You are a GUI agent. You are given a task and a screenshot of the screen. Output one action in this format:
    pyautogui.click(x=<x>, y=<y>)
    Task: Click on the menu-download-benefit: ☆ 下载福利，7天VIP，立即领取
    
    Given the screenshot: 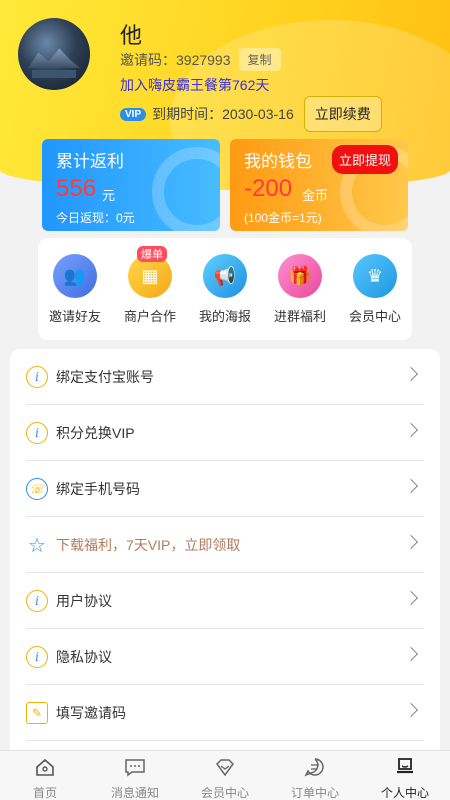 What is the action you would take?
    pyautogui.click(x=225, y=545)
    